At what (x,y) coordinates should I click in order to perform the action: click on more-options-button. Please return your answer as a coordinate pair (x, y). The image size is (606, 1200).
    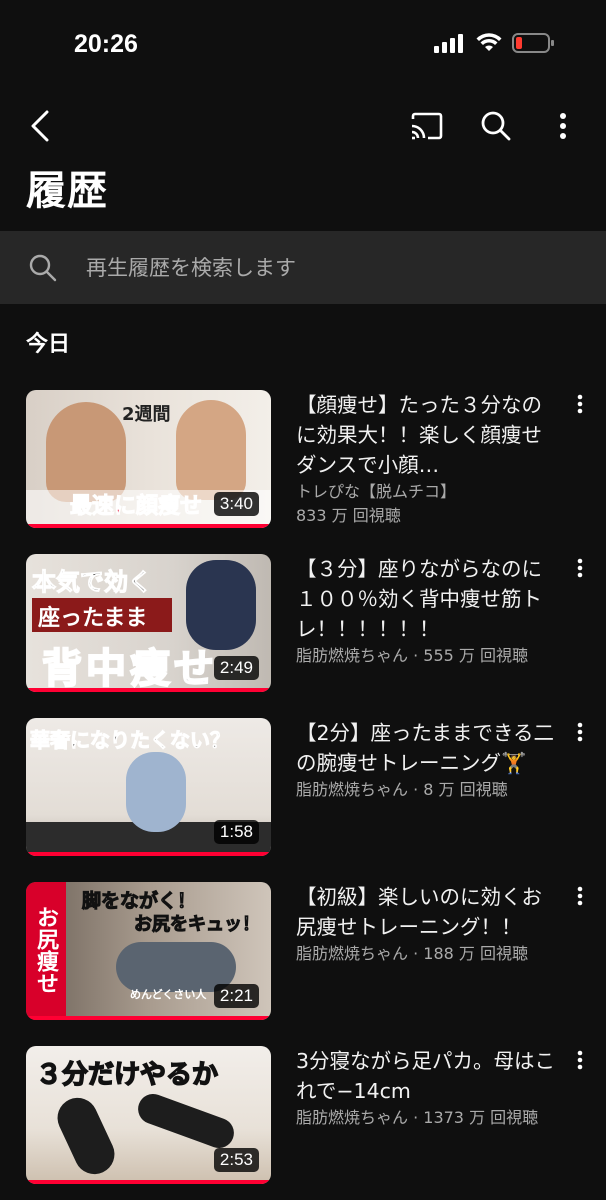
    Looking at the image, I should click on (563, 126).